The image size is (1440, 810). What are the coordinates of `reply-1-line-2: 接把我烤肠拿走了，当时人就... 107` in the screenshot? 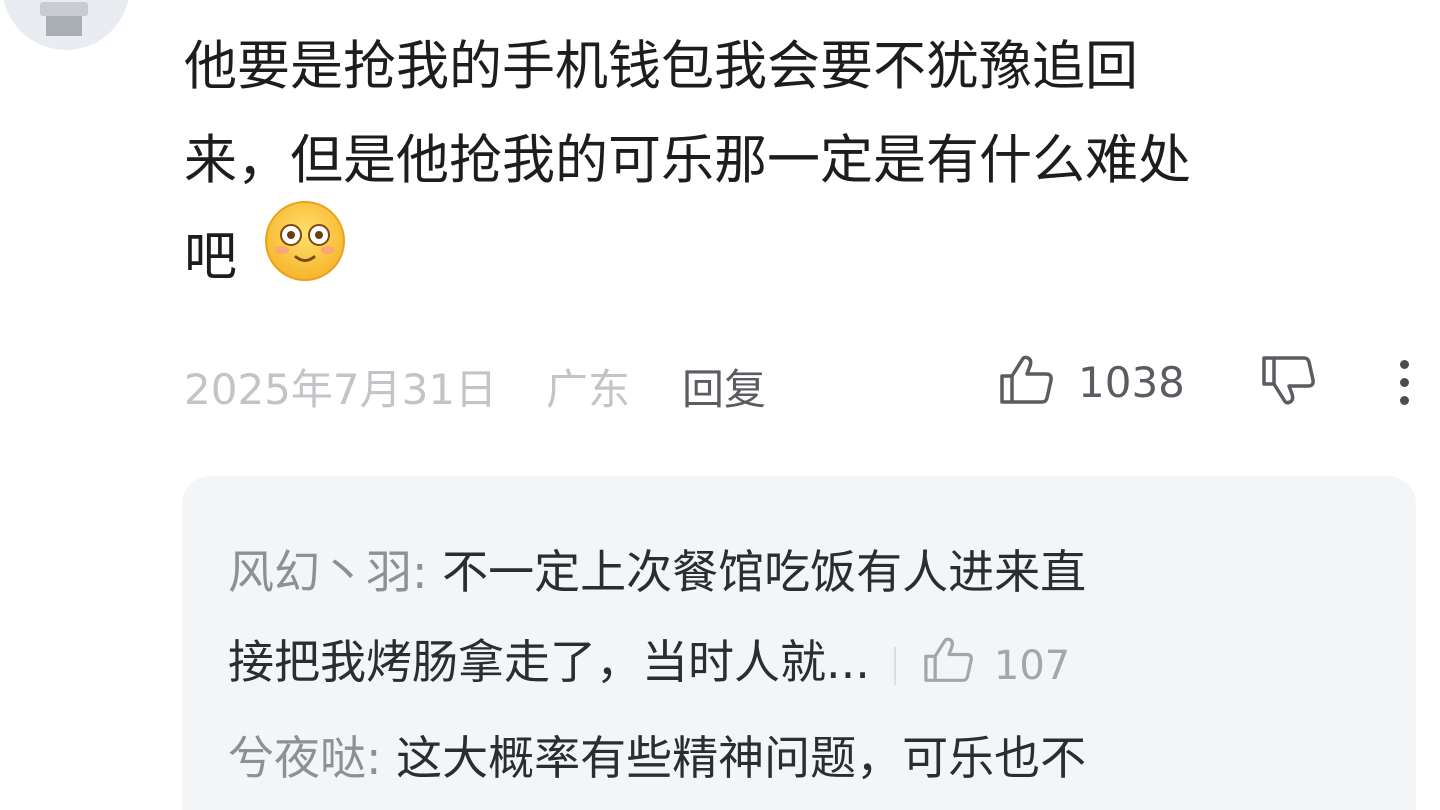 It's located at (649, 660).